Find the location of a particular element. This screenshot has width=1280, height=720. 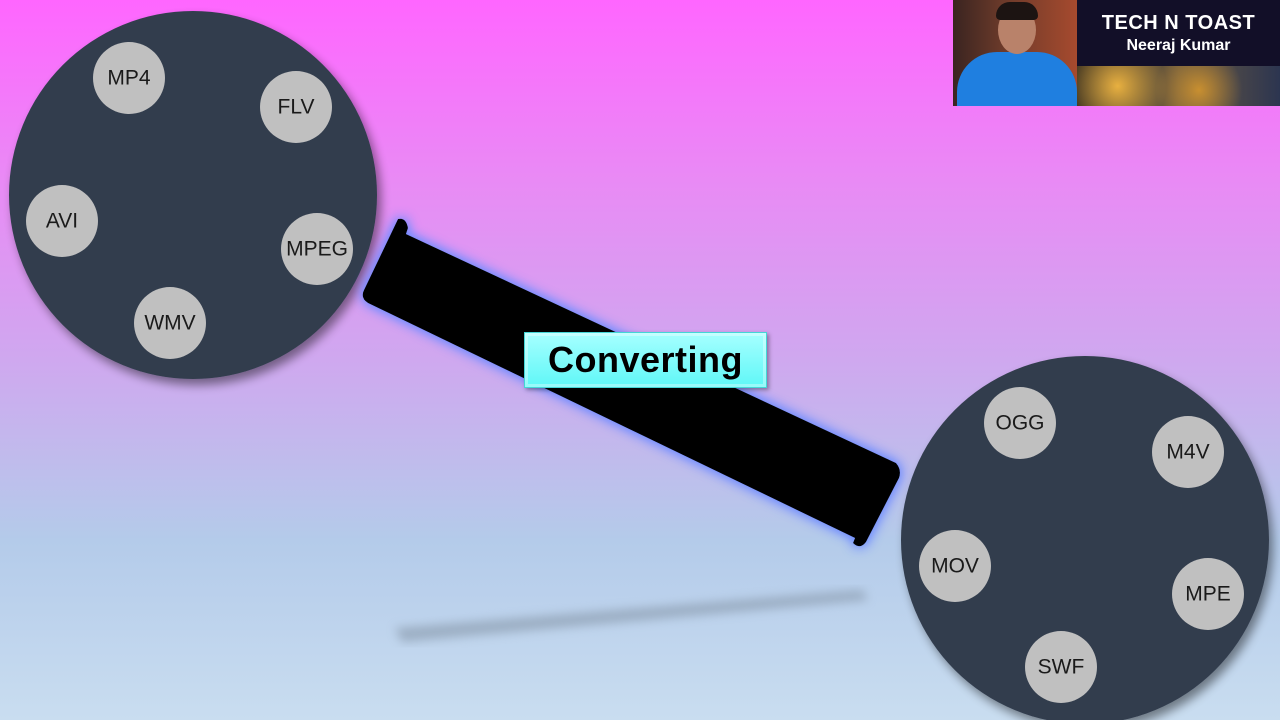

format-label: AVI is located at coordinates (62, 221).